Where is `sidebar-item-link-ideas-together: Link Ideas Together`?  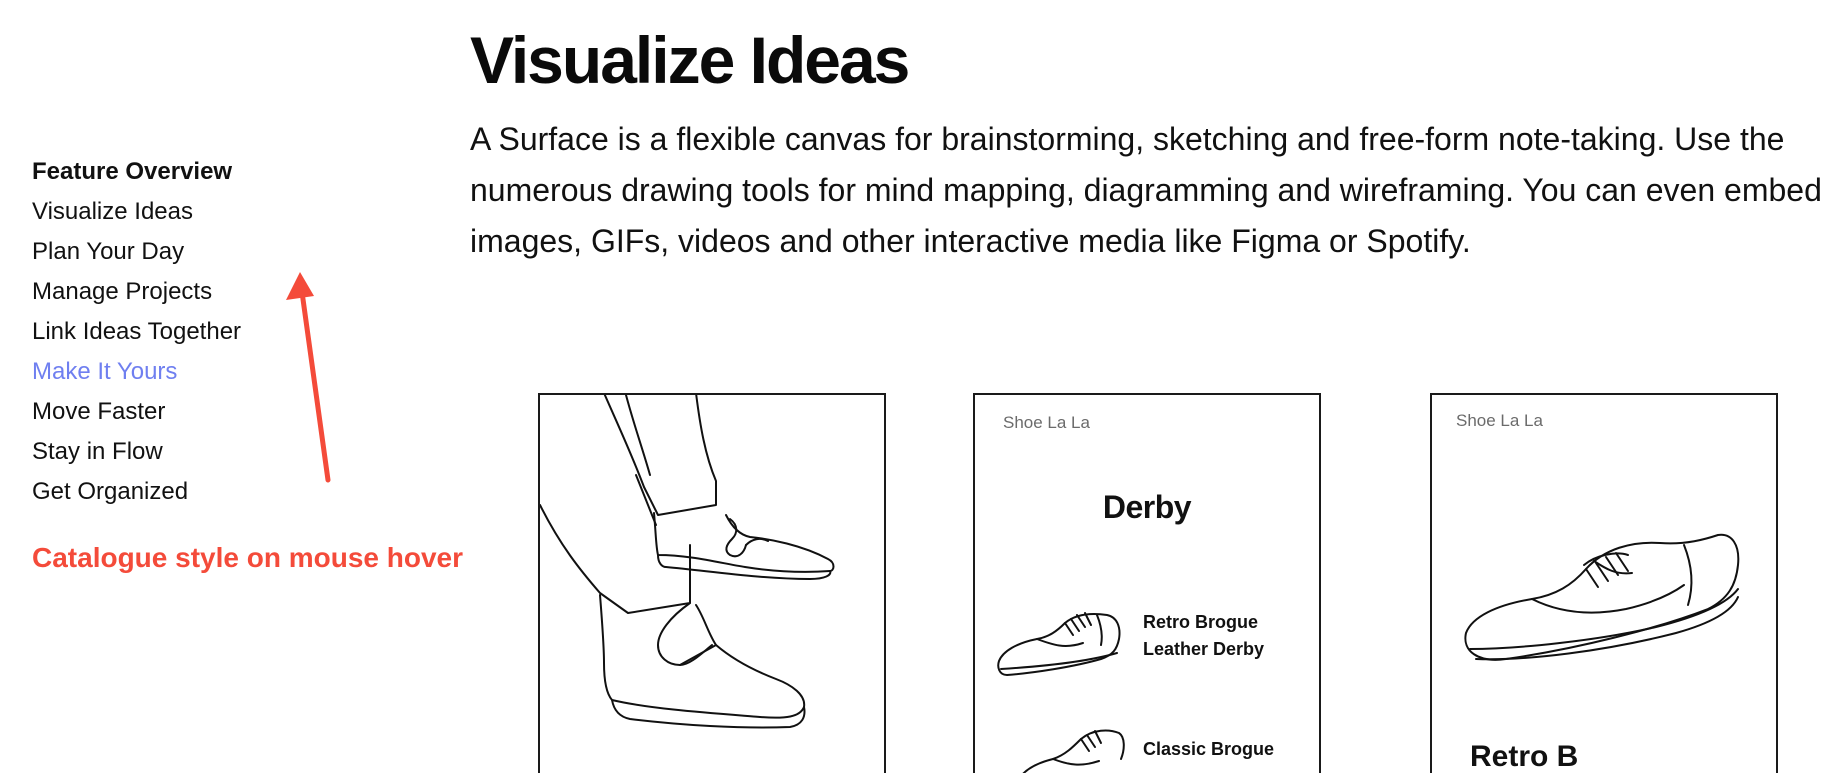
sidebar-item-link-ideas-together: Link Ideas Together is located at coordinates (242, 332).